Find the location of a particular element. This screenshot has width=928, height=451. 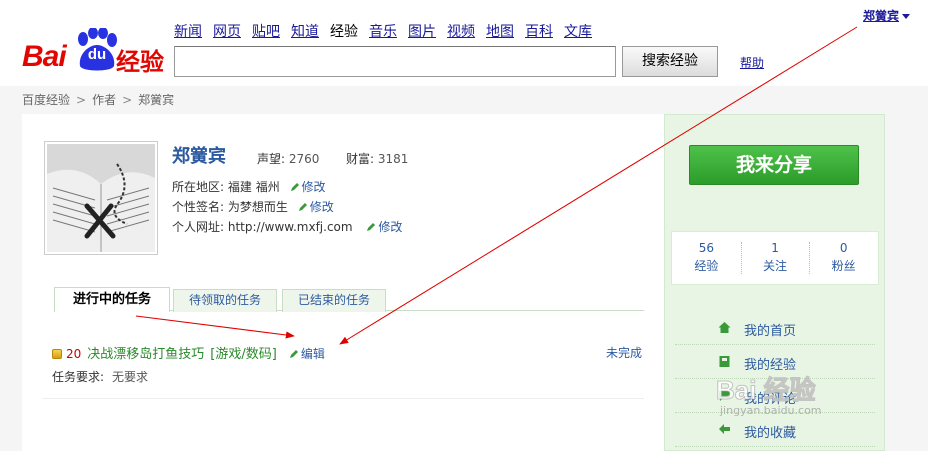

breadcrumb: 百度经验 > 作者 > 郑黉宾 is located at coordinates (98, 99).